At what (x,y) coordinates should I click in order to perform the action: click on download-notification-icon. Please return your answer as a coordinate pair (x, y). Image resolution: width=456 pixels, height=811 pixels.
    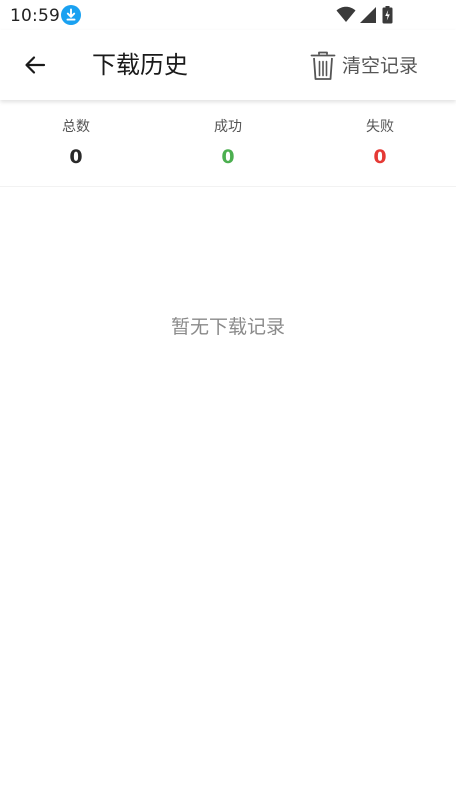
    Looking at the image, I should click on (71, 15).